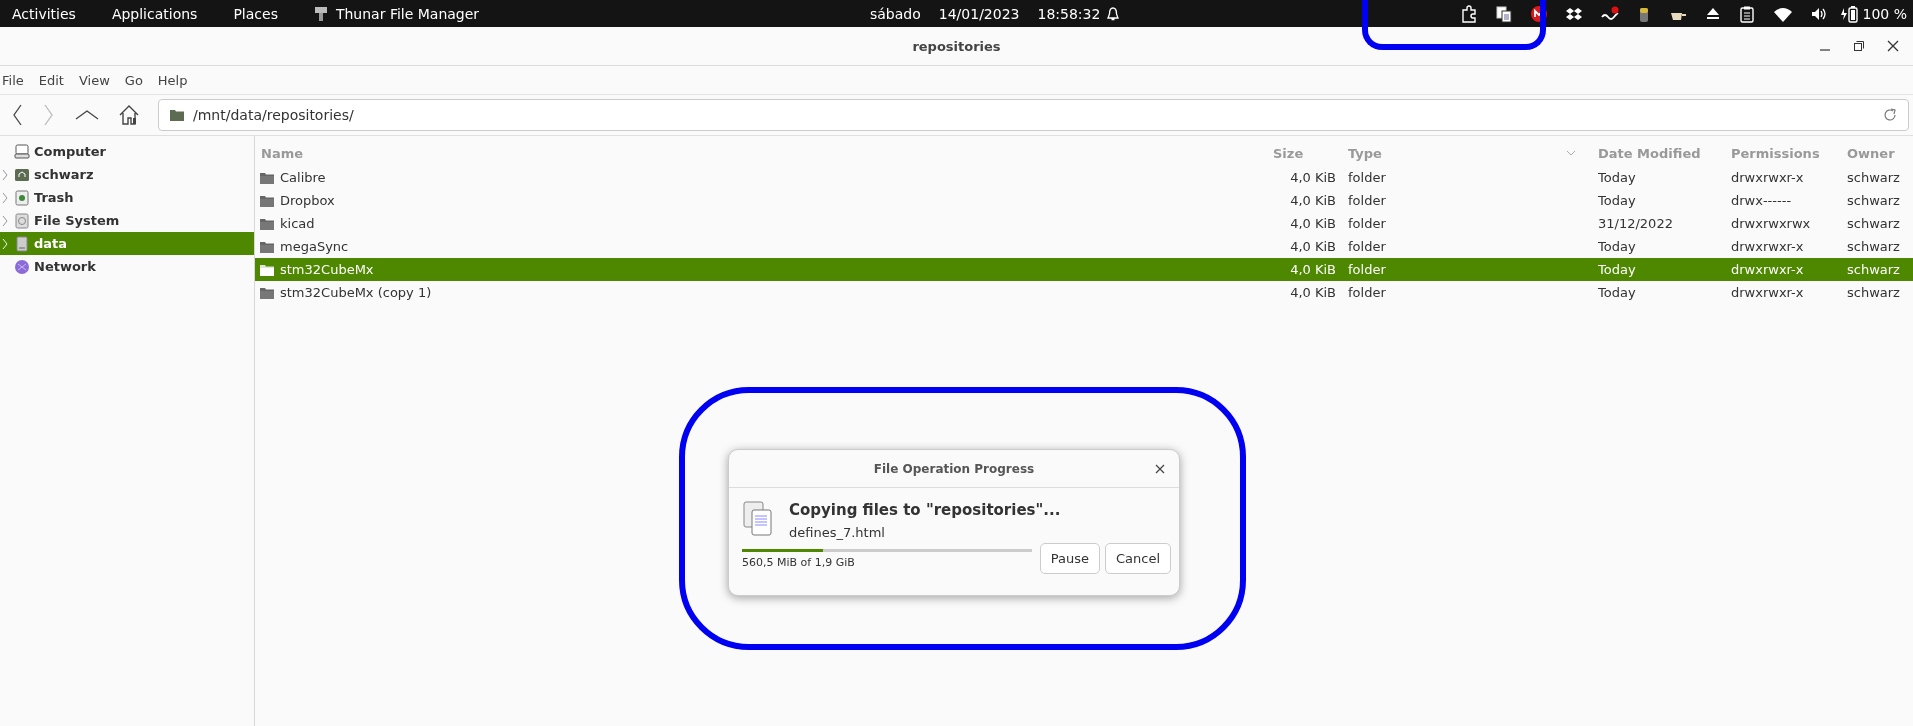 The height and width of the screenshot is (726, 1913). What do you see at coordinates (956, 46) in the screenshot?
I see `window-title: repositories` at bounding box center [956, 46].